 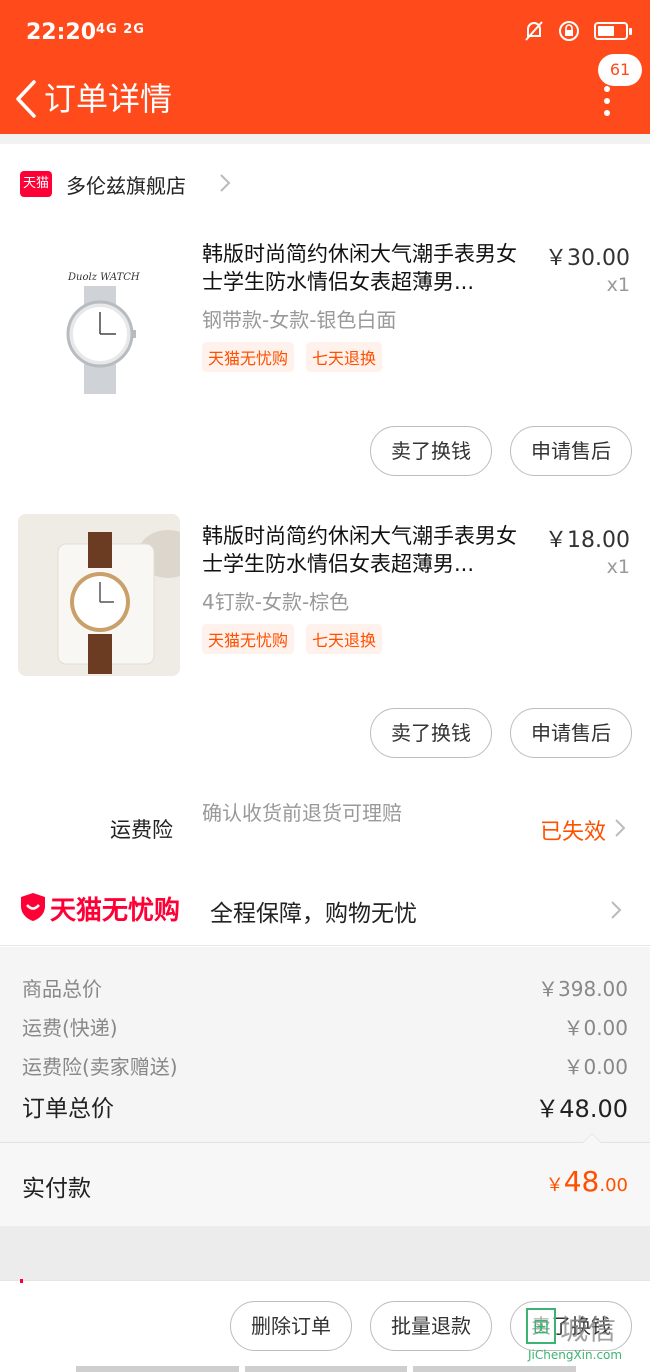 What do you see at coordinates (120, 29) in the screenshot?
I see `signal-indicator: 4G 2G` at bounding box center [120, 29].